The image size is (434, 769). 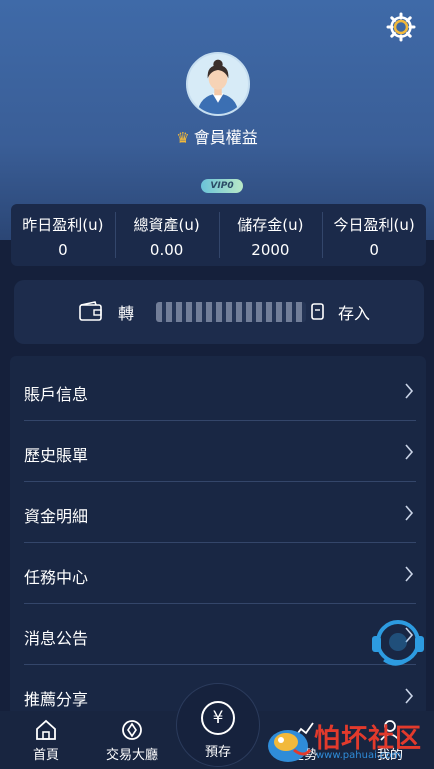 I want to click on yen-icon: ¥, so click(x=218, y=718).